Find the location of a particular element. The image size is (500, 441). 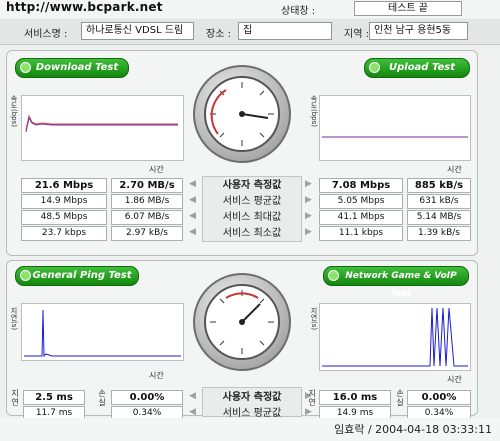

region-label: 지역 : is located at coordinates (356, 34).